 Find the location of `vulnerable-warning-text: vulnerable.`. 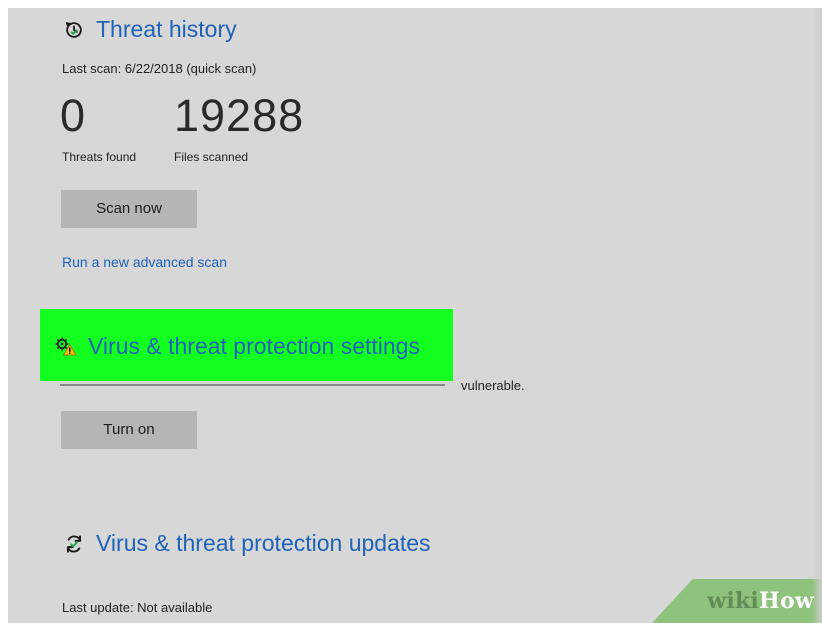

vulnerable-warning-text: vulnerable. is located at coordinates (493, 385).